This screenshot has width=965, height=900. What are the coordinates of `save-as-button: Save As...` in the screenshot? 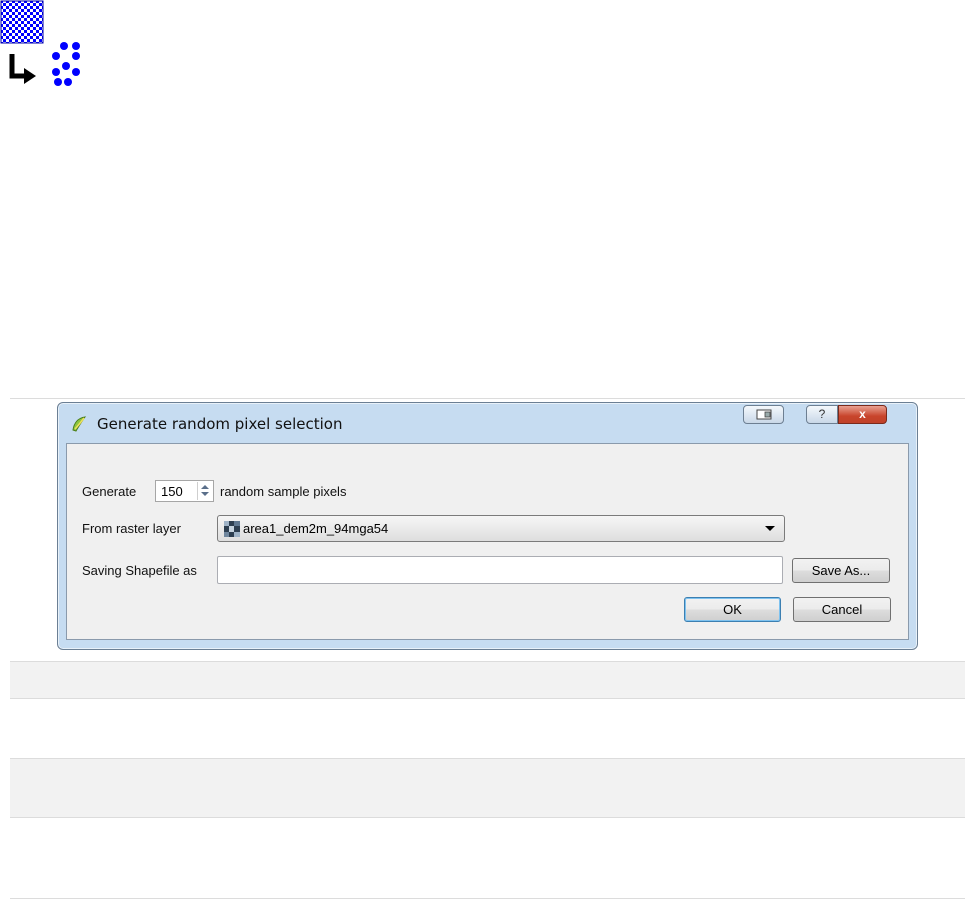 It's located at (841, 570).